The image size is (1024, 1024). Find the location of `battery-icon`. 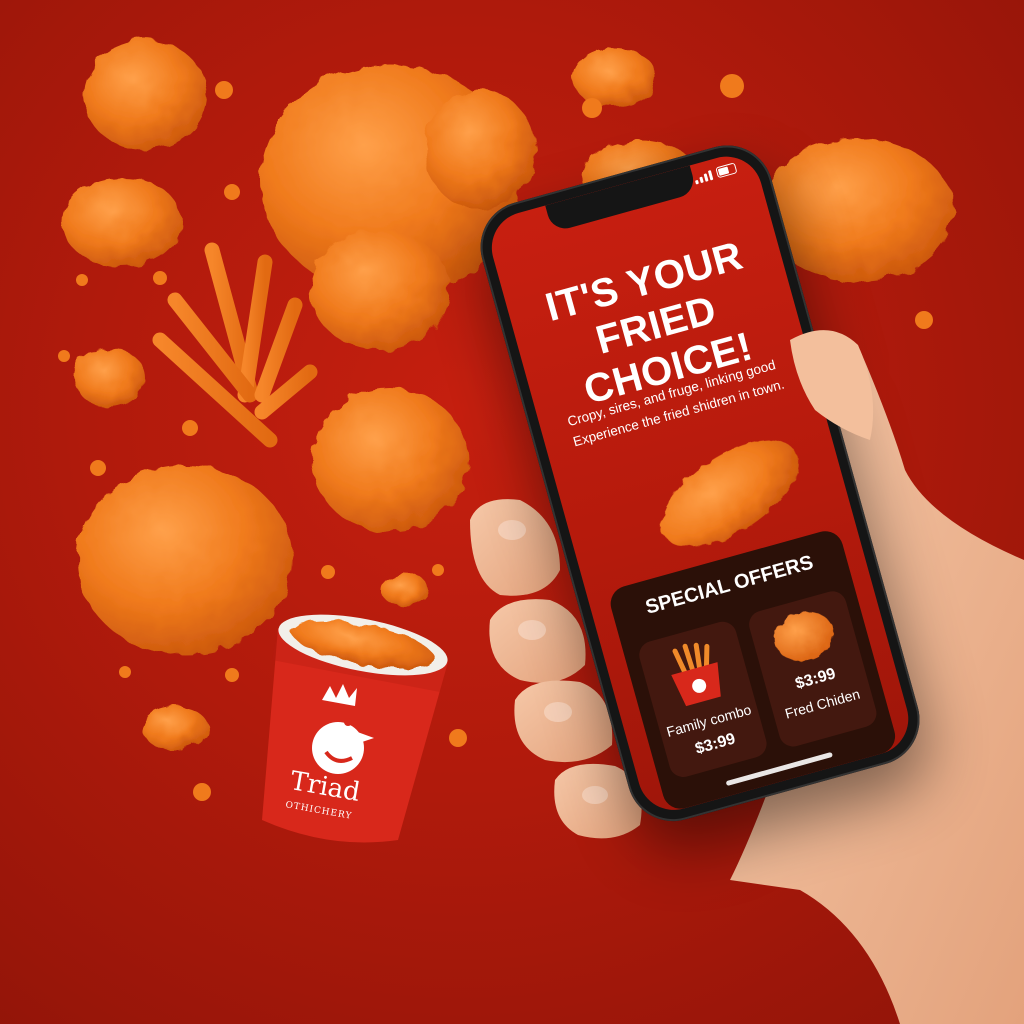

battery-icon is located at coordinates (726, 170).